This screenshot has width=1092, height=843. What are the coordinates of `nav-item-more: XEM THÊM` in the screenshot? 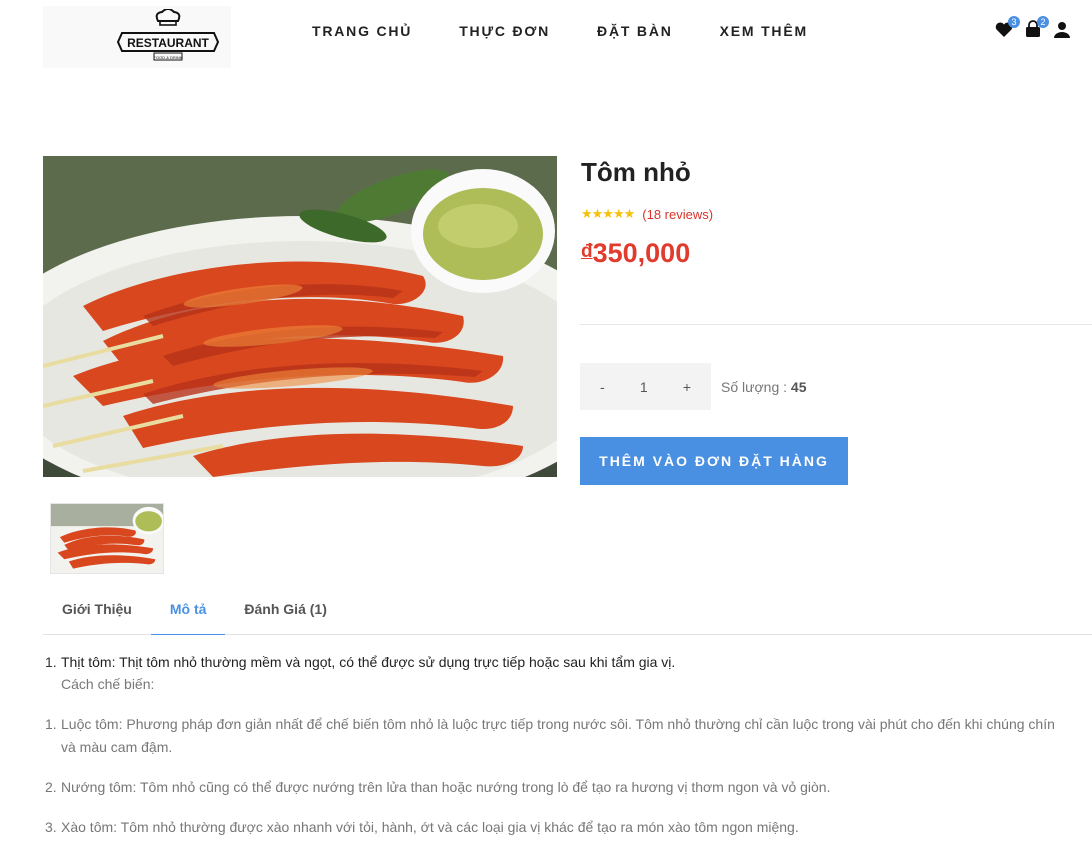 It's located at (764, 31).